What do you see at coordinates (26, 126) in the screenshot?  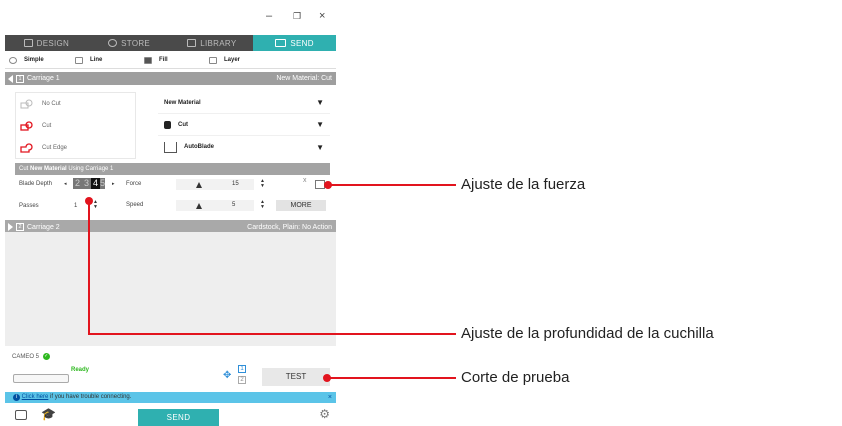 I see `cut-icon` at bounding box center [26, 126].